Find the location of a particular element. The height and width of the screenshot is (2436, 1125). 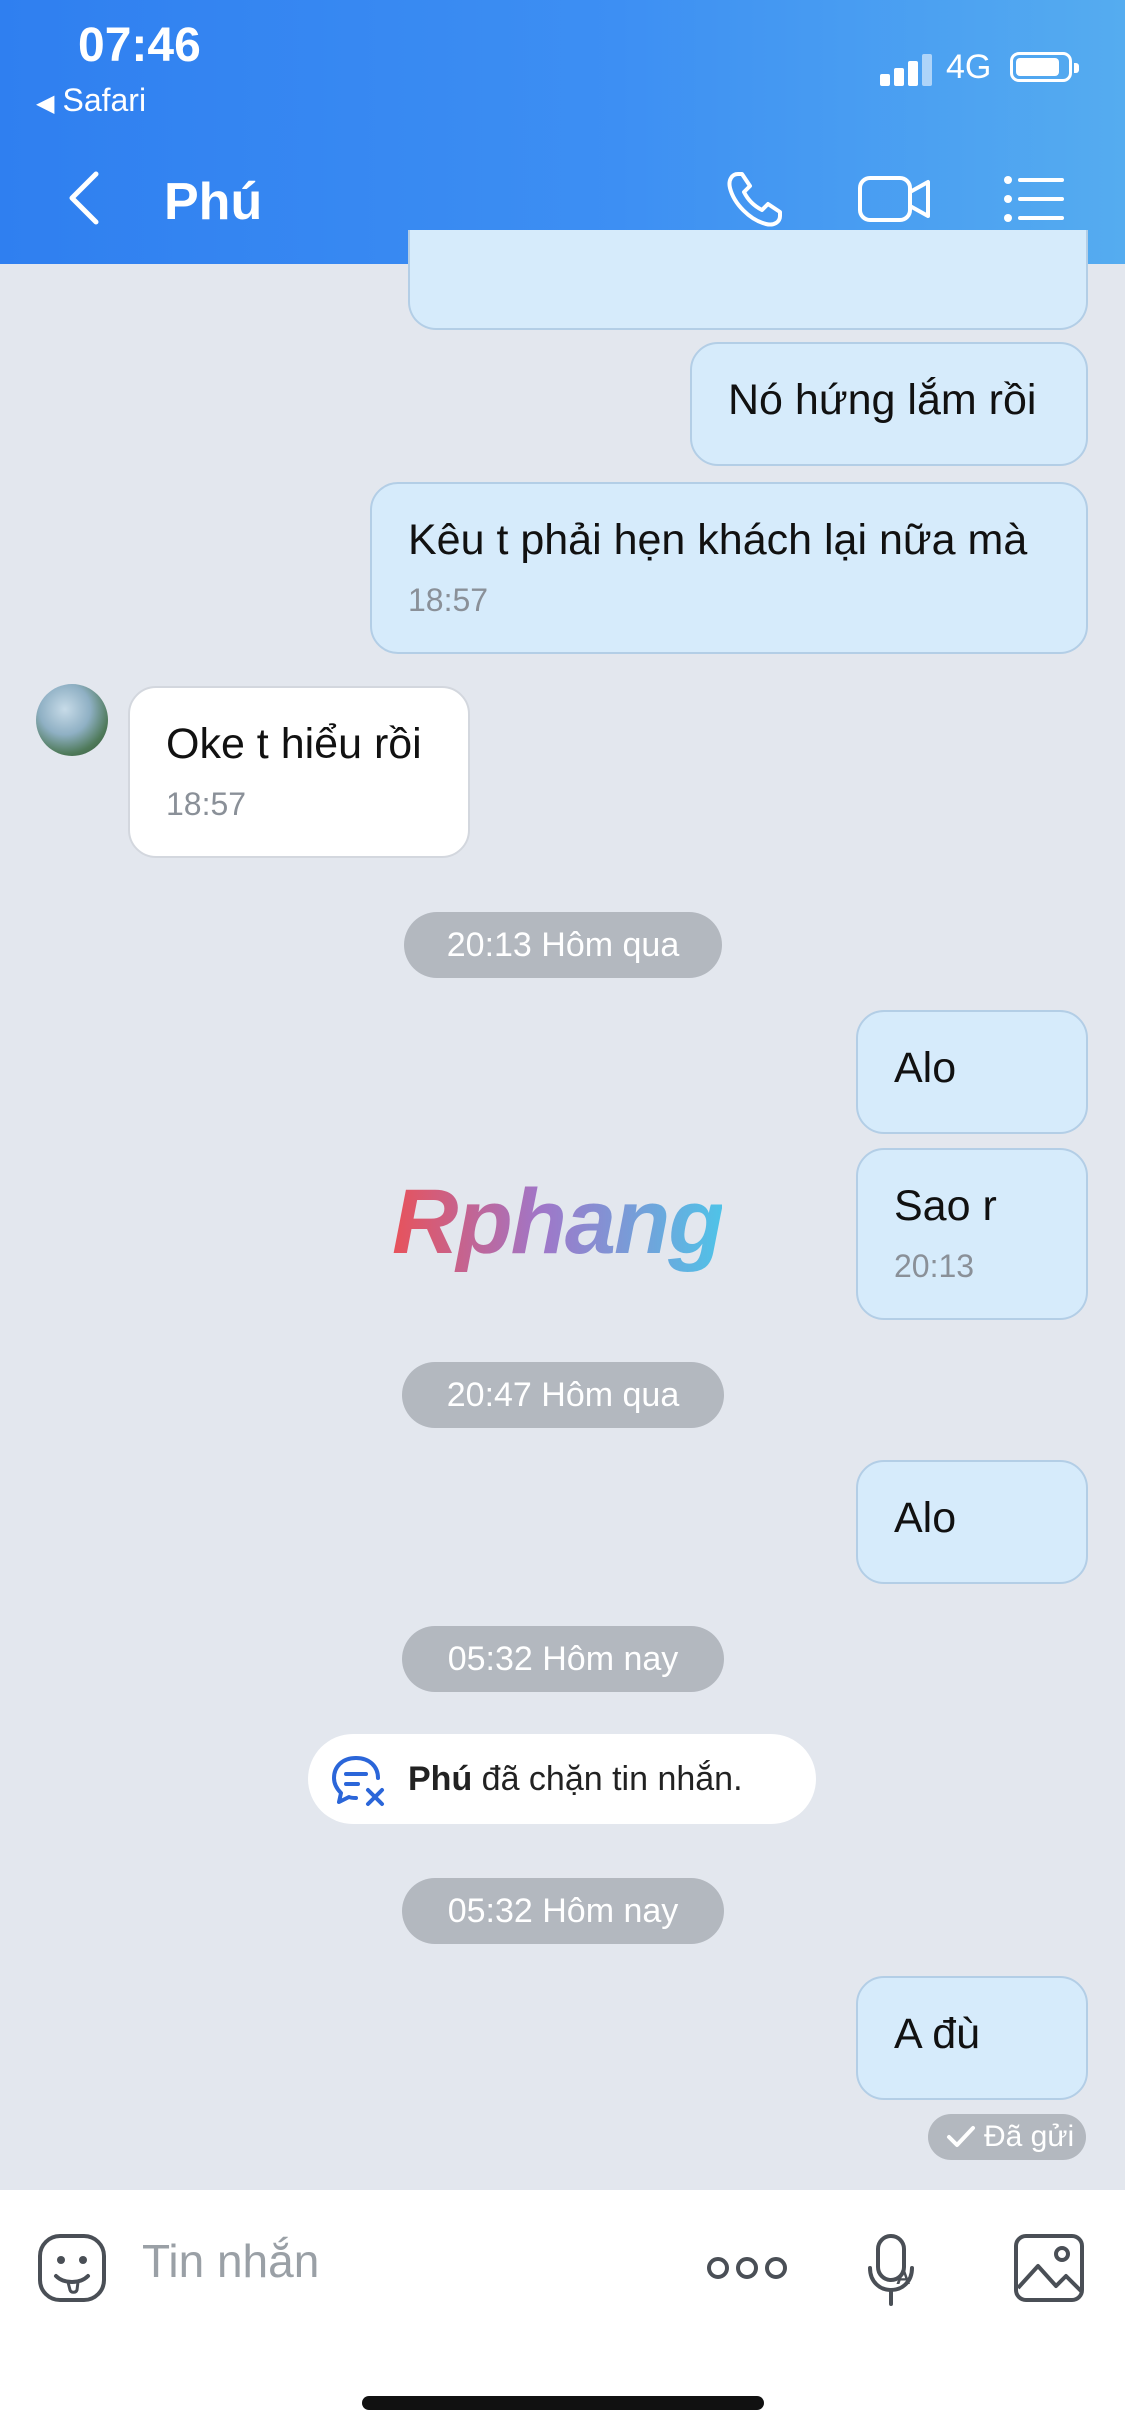

message-text: Nó hứng lắm rồi is located at coordinates (882, 400).